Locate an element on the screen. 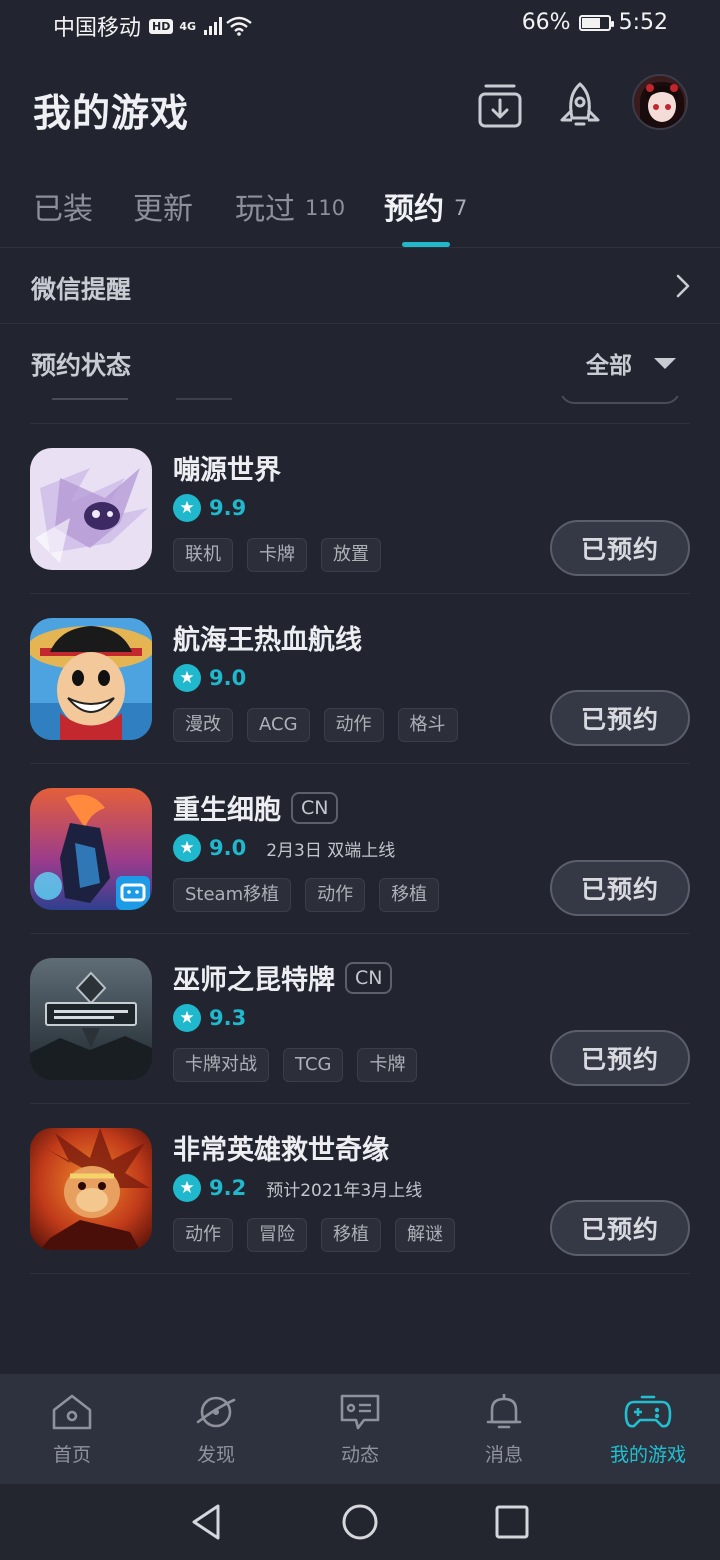 This screenshot has width=720, height=1560. tab-reserved: 预约 7 is located at coordinates (425, 206).